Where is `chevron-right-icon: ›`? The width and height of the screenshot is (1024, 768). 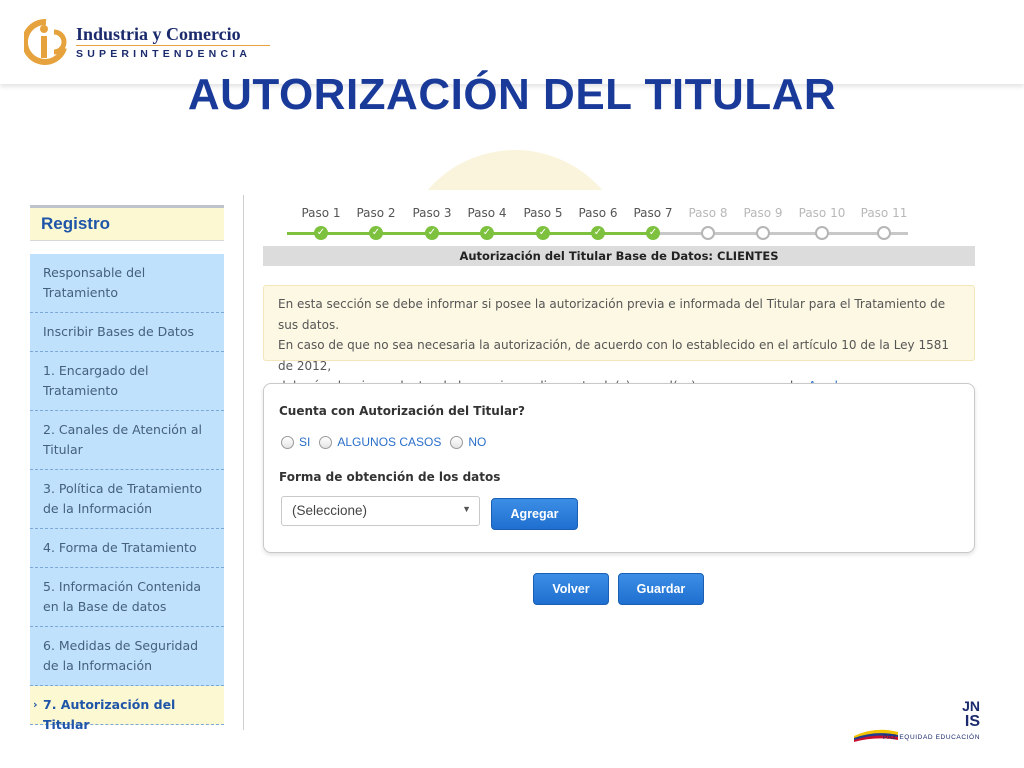 chevron-right-icon: › is located at coordinates (35, 704).